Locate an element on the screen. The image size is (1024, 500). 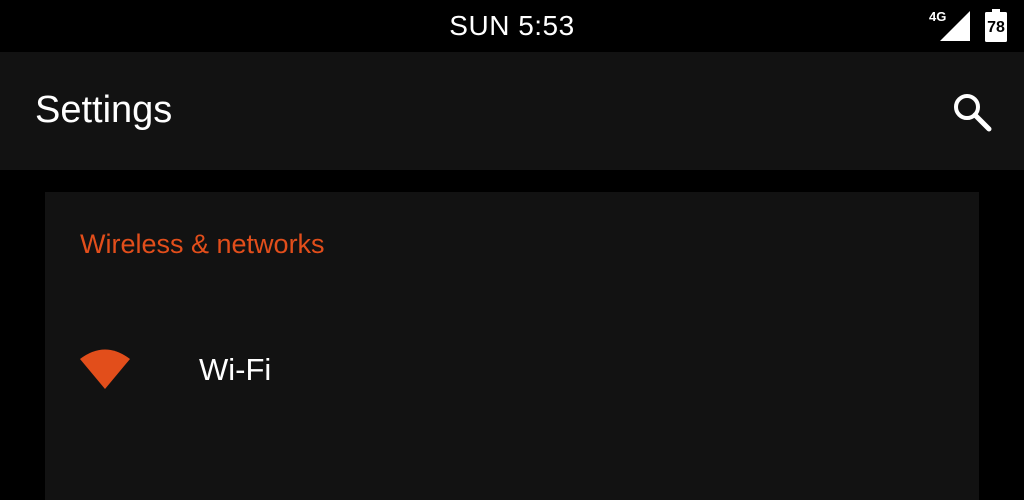
settings-item-label: Wi-Fi is located at coordinates (235, 369).